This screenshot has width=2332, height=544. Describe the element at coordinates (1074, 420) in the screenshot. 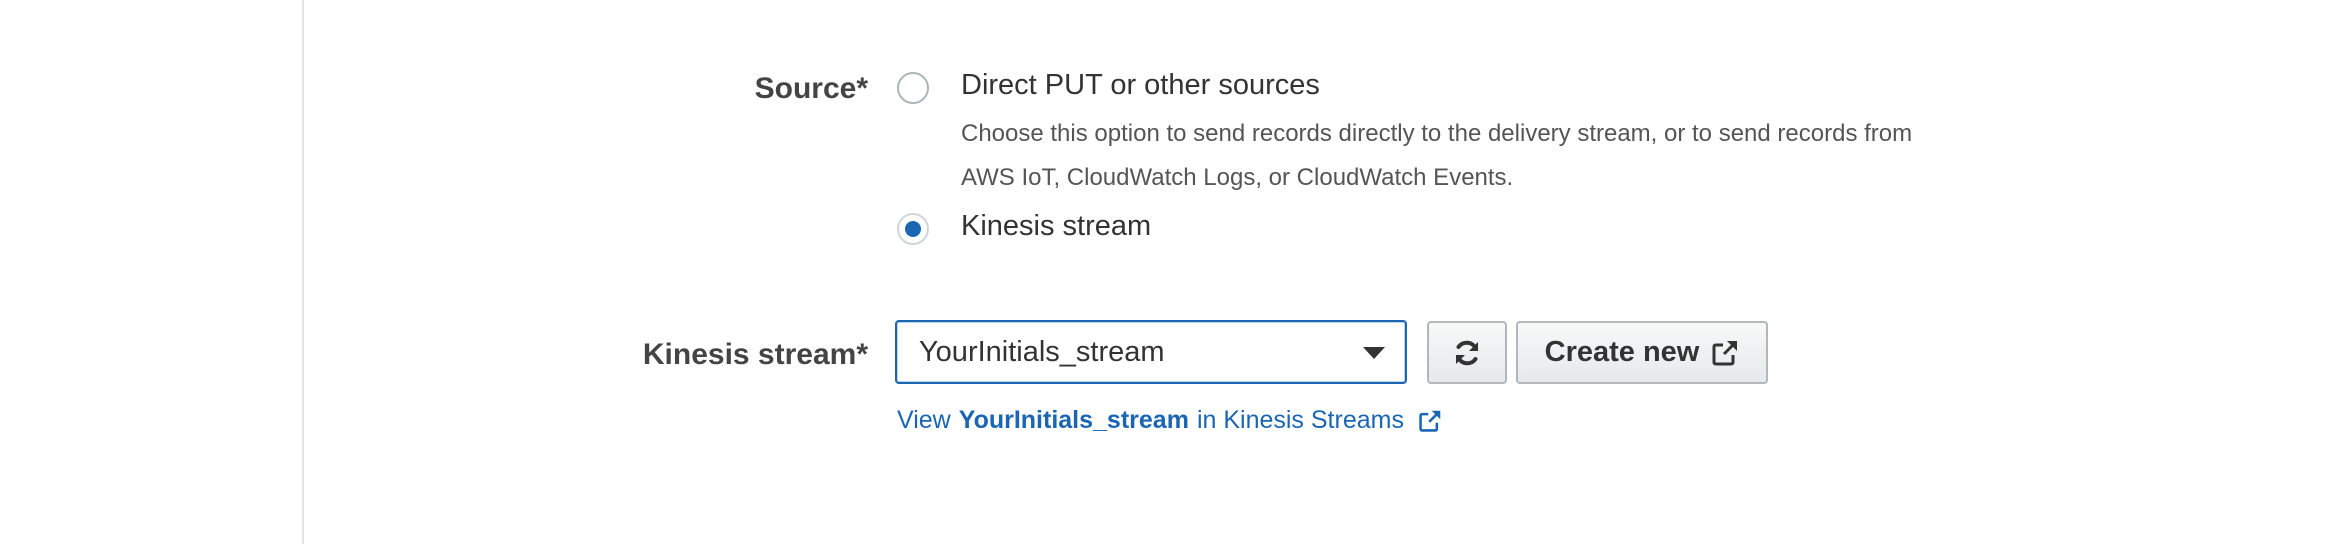

I see `view-link-stream-name: YourInitials_stream` at that location.